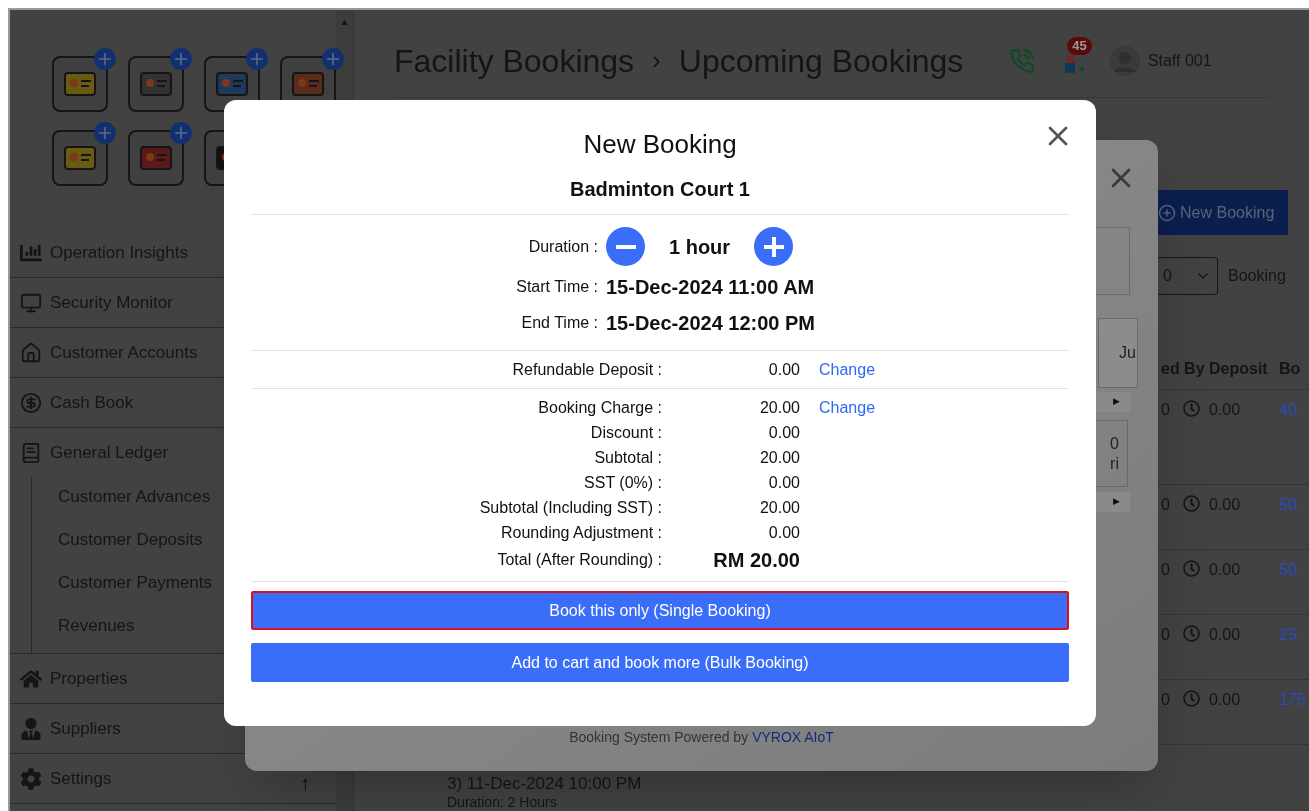 The width and height of the screenshot is (1309, 811). What do you see at coordinates (31, 452) in the screenshot?
I see `book-icon` at bounding box center [31, 452].